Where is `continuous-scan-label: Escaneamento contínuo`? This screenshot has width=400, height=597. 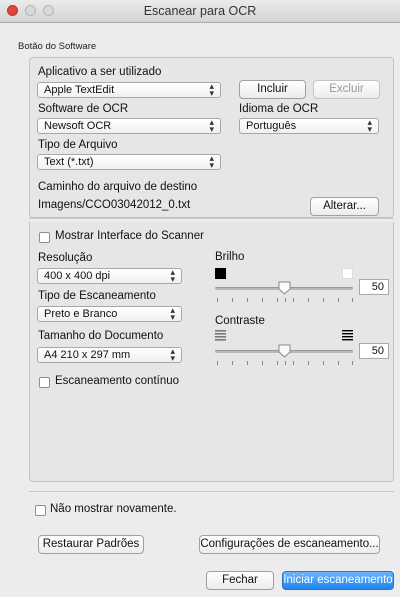 continuous-scan-label: Escaneamento contínuo is located at coordinates (117, 381).